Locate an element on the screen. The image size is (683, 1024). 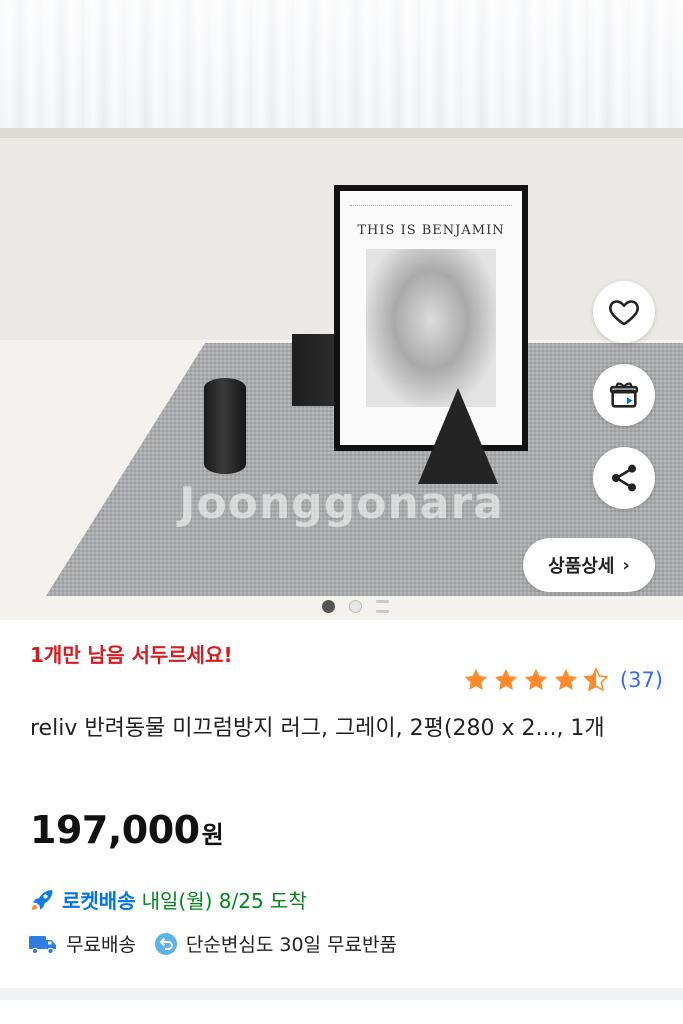
share-icon is located at coordinates (624, 478).